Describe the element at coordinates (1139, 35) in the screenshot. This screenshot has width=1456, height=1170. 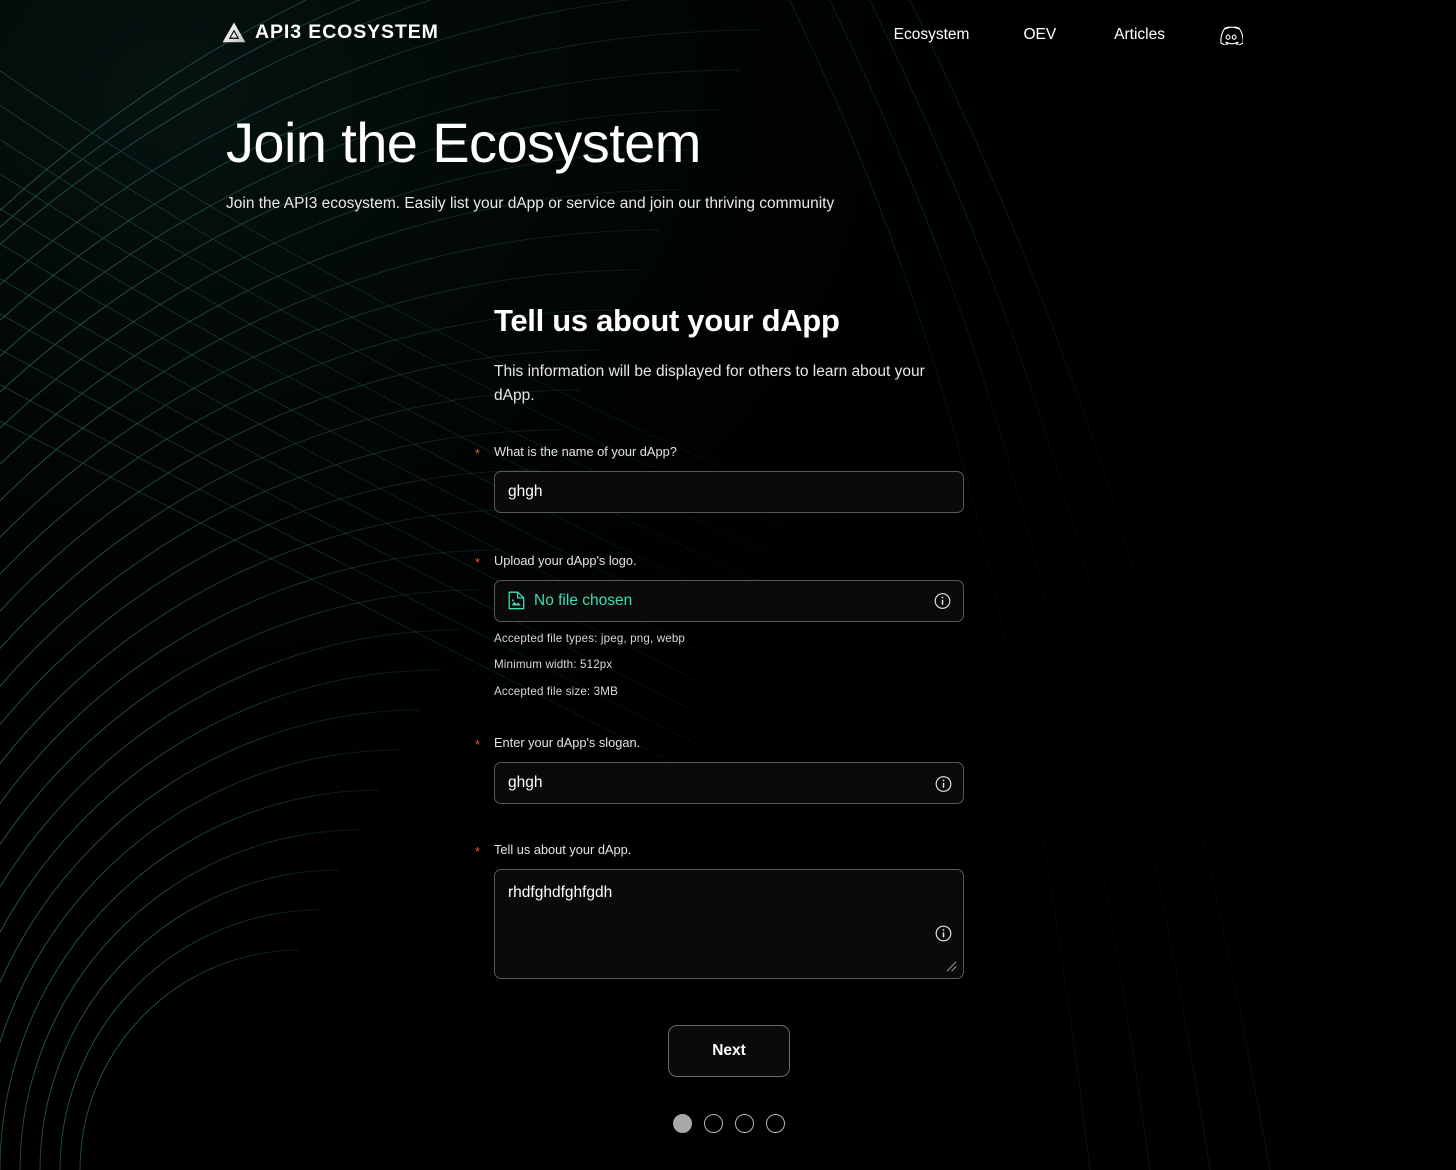
I see `nav-item-articles: Articles` at that location.